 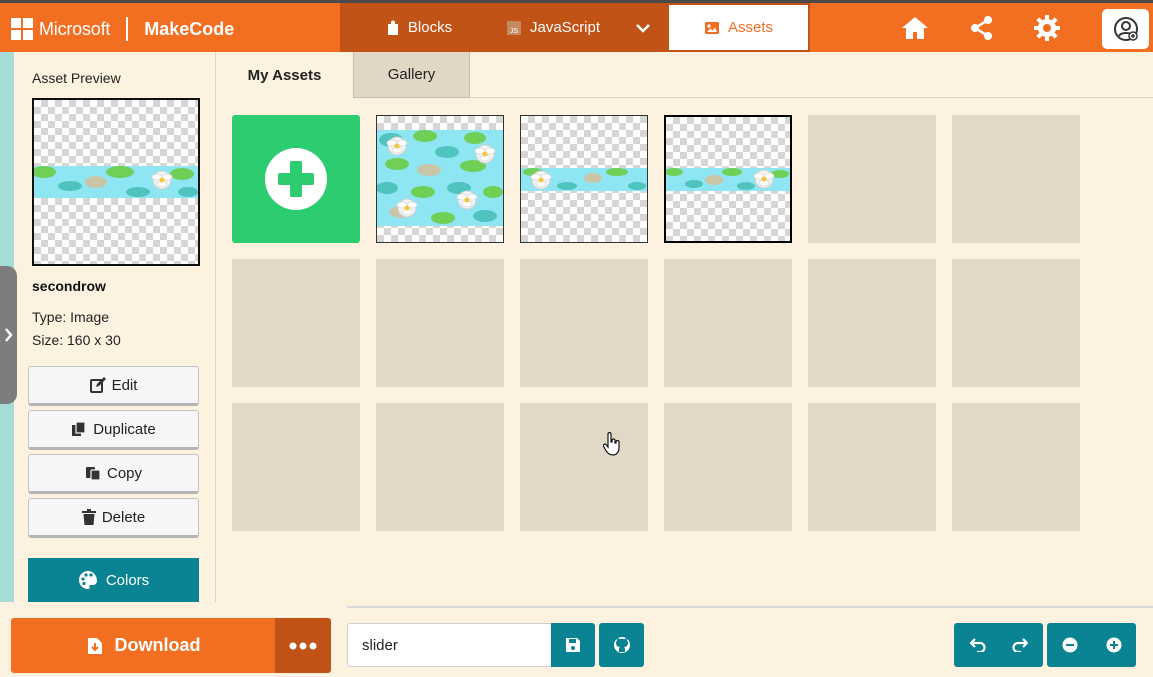 I want to click on undo-icon, so click(x=977, y=645).